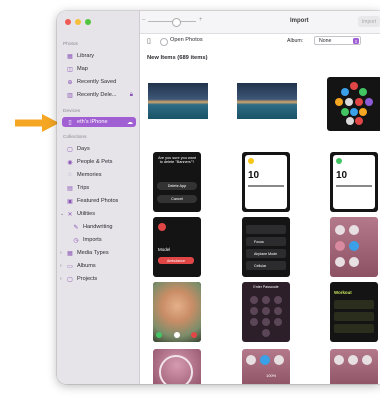 This screenshot has height=400, width=380. What do you see at coordinates (99, 201) in the screenshot?
I see `sidebar-item-featured-photos: ▣ Featured Photos` at bounding box center [99, 201].